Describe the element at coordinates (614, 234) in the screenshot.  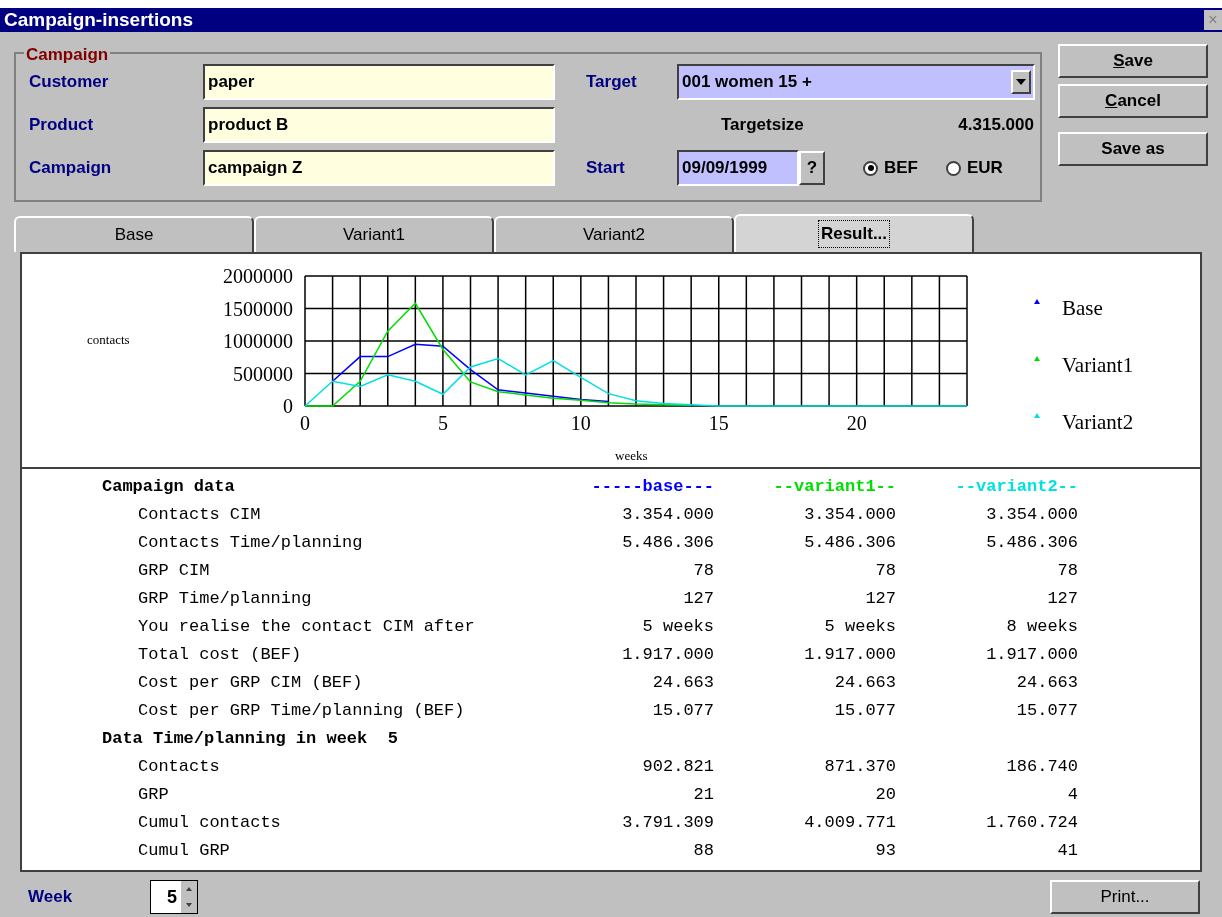
I see `tab: Variant2` at that location.